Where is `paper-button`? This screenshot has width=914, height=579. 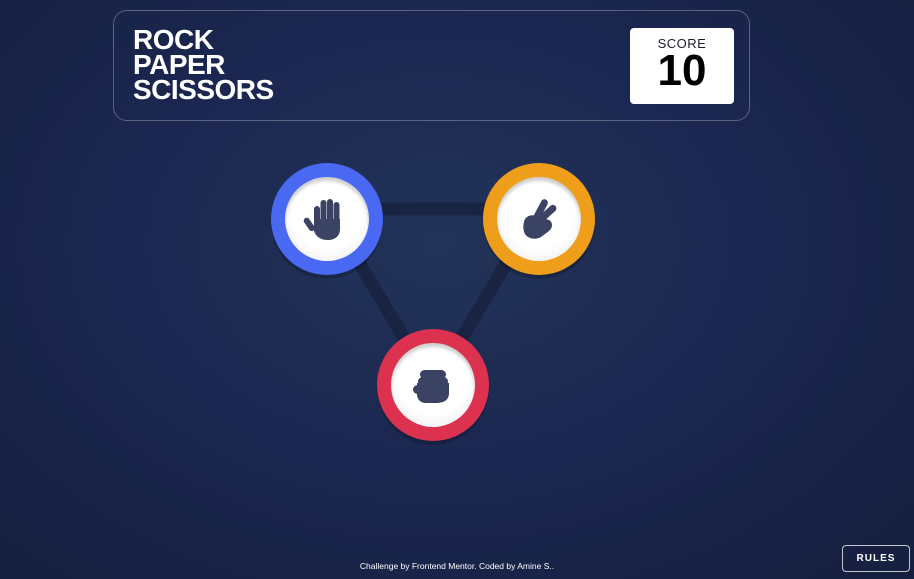 paper-button is located at coordinates (327, 219).